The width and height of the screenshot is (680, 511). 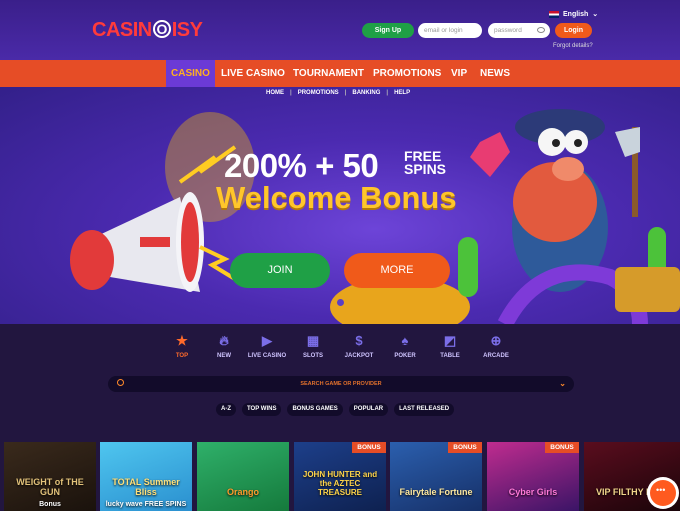 I want to click on filter-bonus-games: BONUS GAMES, so click(x=315, y=409).